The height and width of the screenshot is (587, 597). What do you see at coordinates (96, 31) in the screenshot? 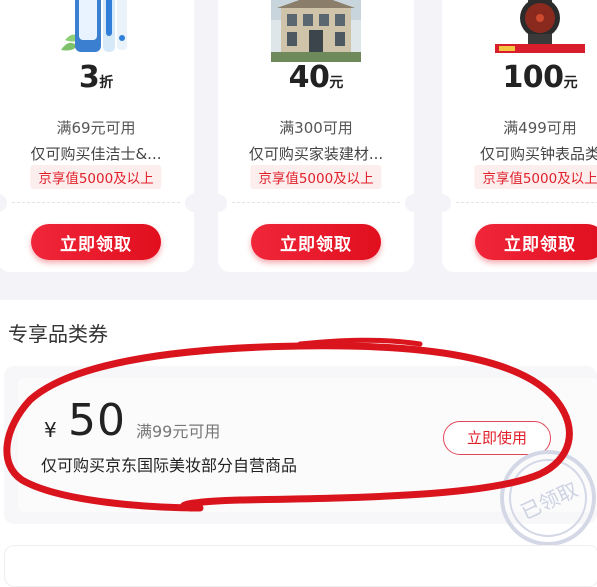
I see `toothbrush-product-image` at bounding box center [96, 31].